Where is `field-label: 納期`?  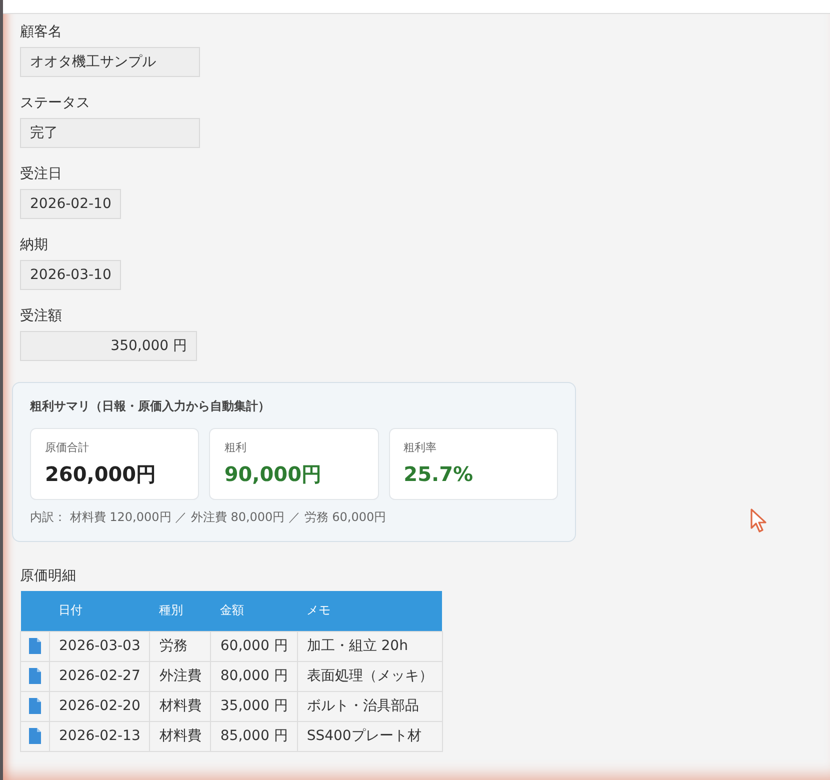 field-label: 納期 is located at coordinates (34, 245).